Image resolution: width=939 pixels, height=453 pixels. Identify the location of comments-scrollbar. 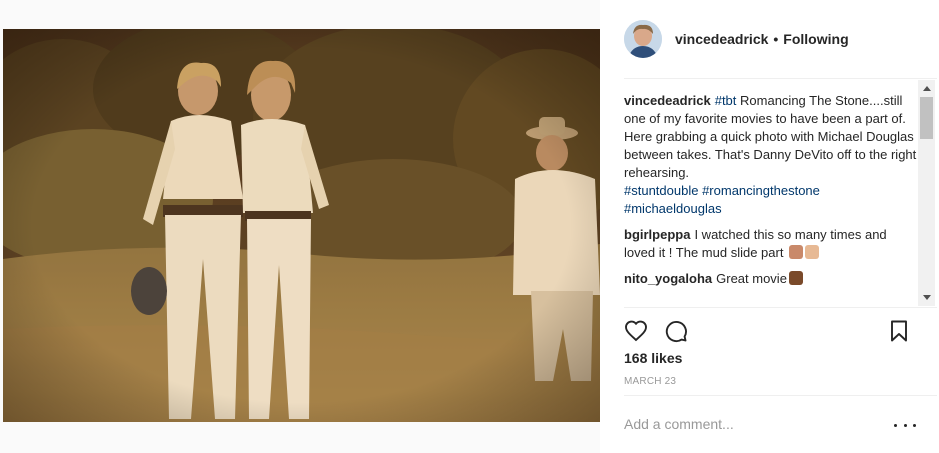
(926, 193).